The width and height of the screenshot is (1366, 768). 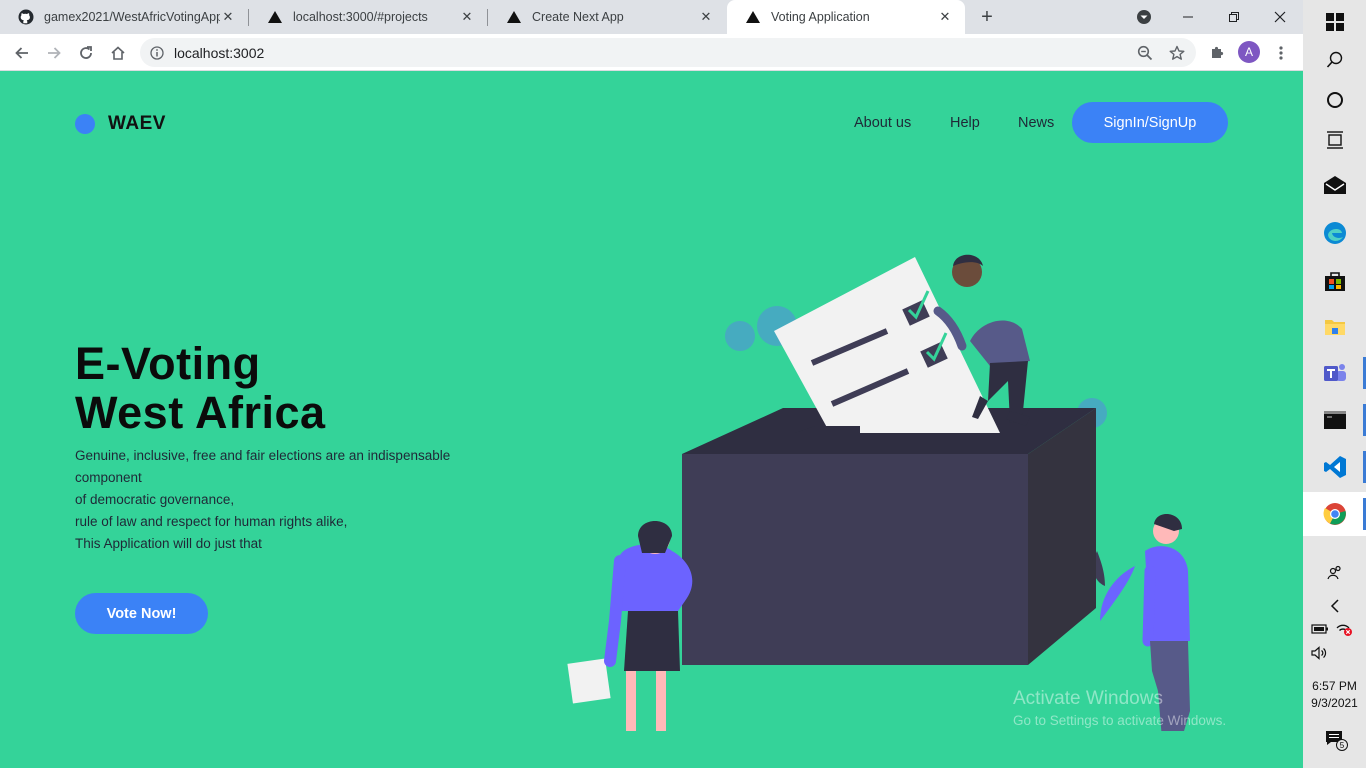 I want to click on brand-logo: WAEV, so click(x=120, y=124).